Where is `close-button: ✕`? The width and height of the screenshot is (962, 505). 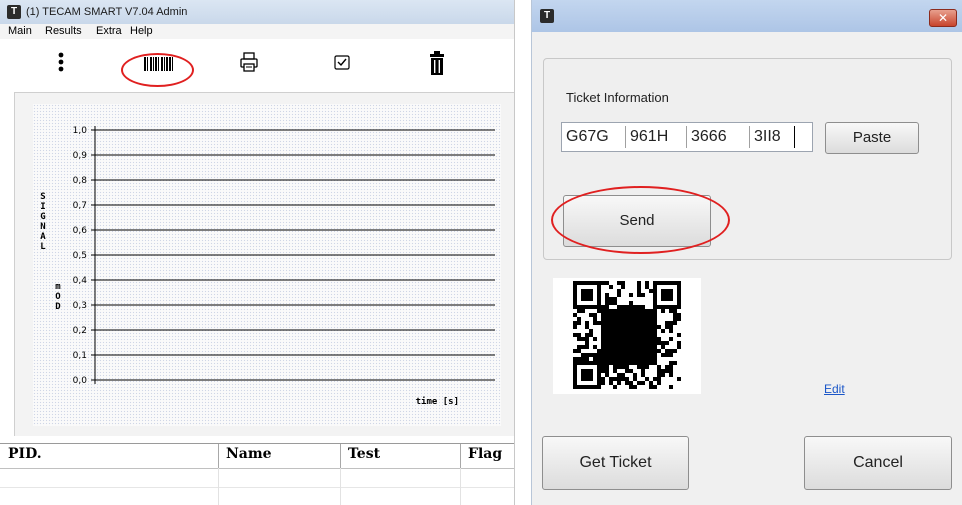 close-button: ✕ is located at coordinates (943, 18).